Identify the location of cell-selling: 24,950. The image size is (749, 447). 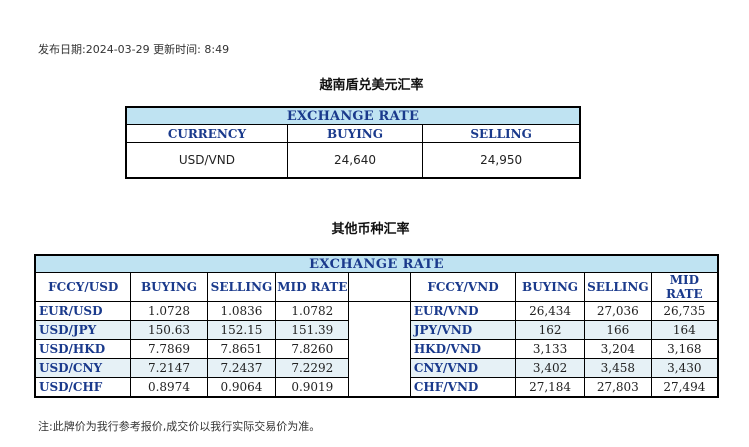
(501, 160).